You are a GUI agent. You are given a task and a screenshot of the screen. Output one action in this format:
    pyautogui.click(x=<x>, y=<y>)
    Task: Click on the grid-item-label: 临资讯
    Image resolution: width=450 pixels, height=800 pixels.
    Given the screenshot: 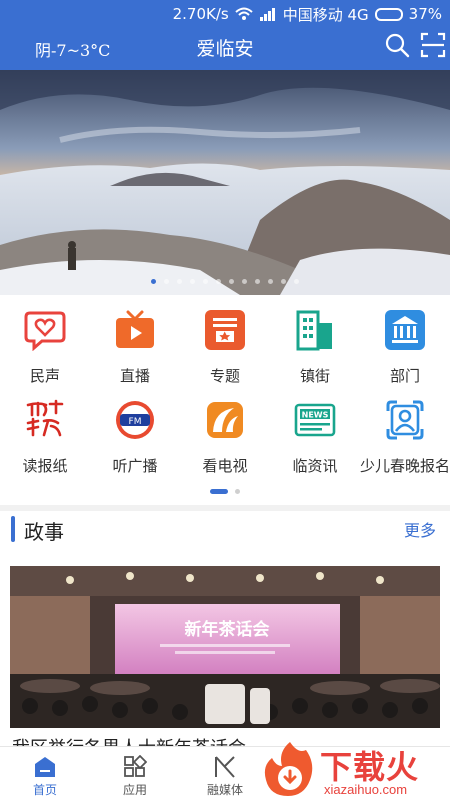 What is the action you would take?
    pyautogui.click(x=315, y=466)
    